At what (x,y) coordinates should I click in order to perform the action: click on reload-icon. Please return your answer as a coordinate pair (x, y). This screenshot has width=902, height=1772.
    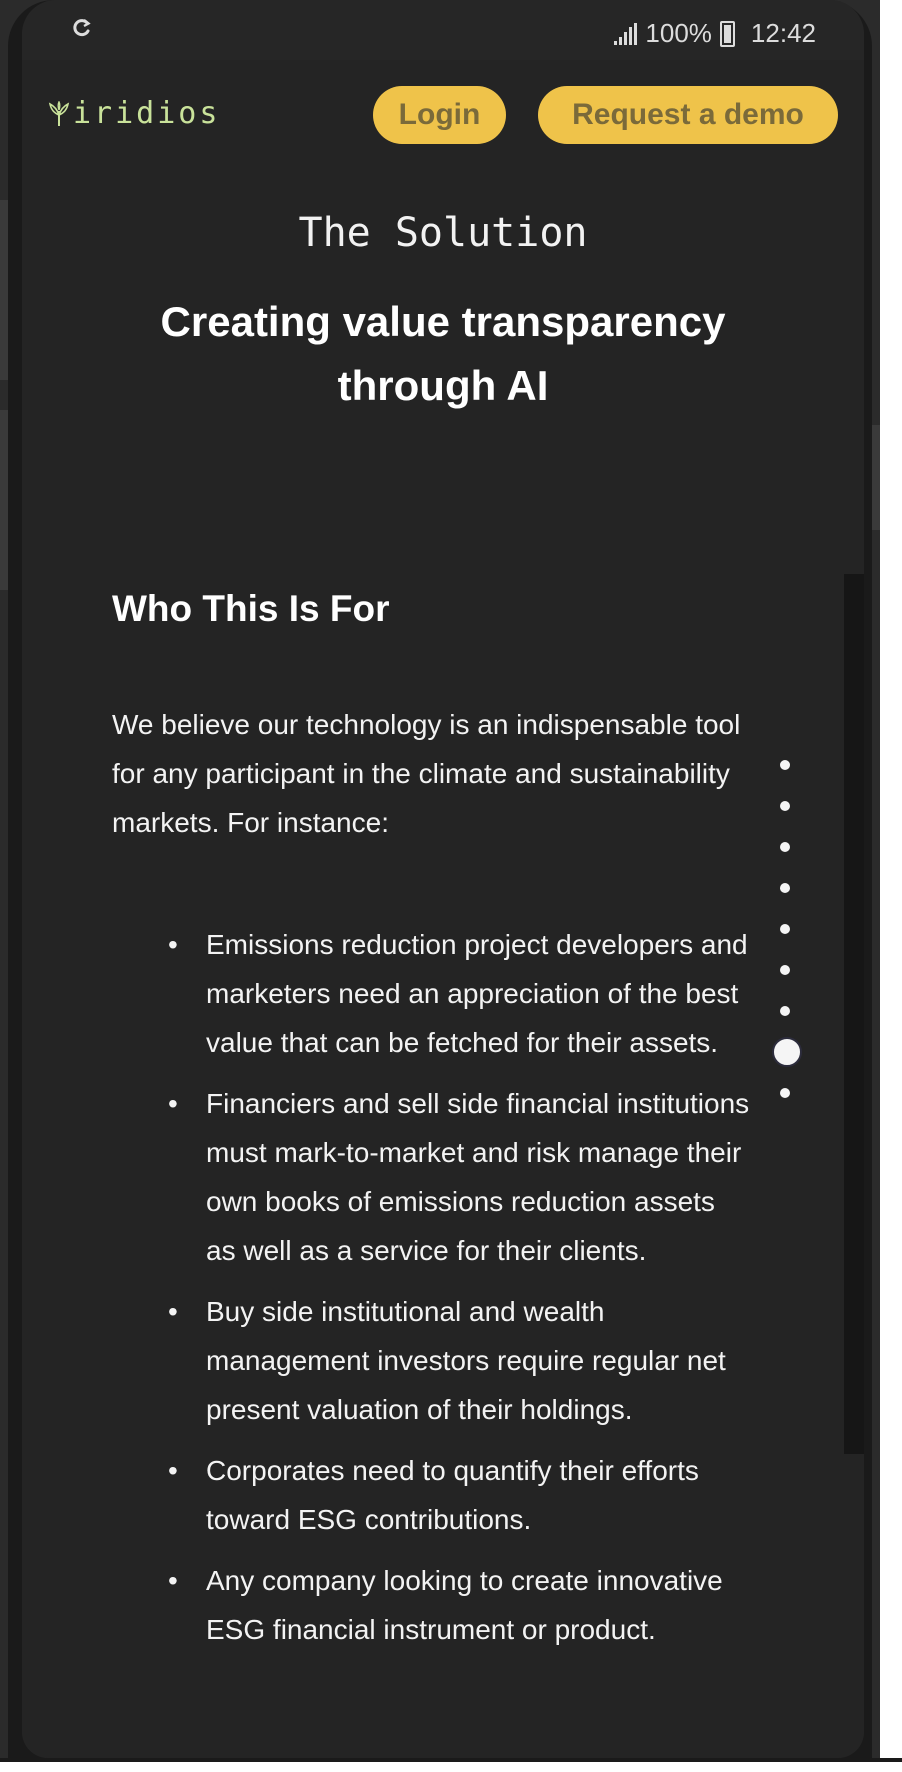
    Looking at the image, I should click on (82, 28).